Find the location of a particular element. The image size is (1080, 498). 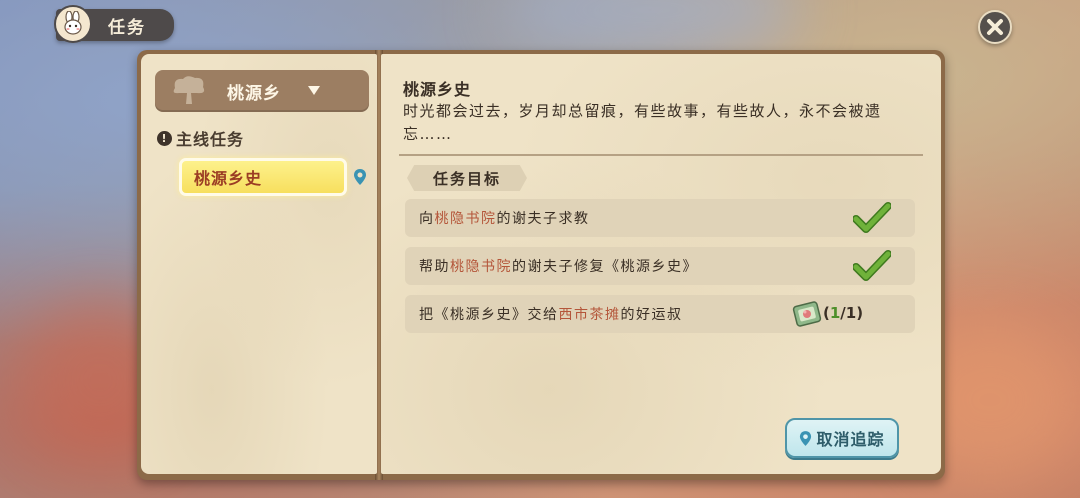

objective-row: 把《桃源乡史》交给西市茶摊的好运叔 (1/1) is located at coordinates (660, 314).